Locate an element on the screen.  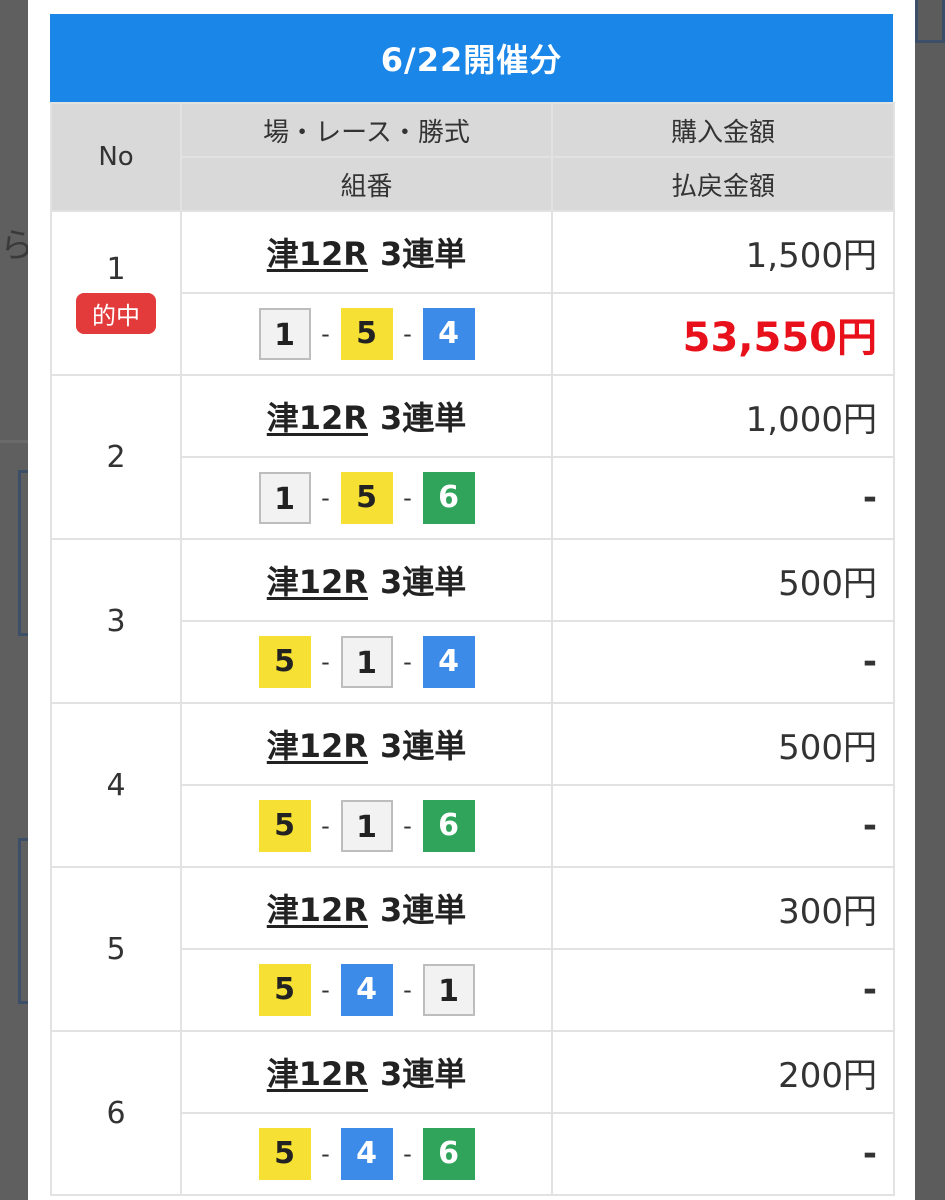
date-title: 6/22開催分 is located at coordinates (471, 58).